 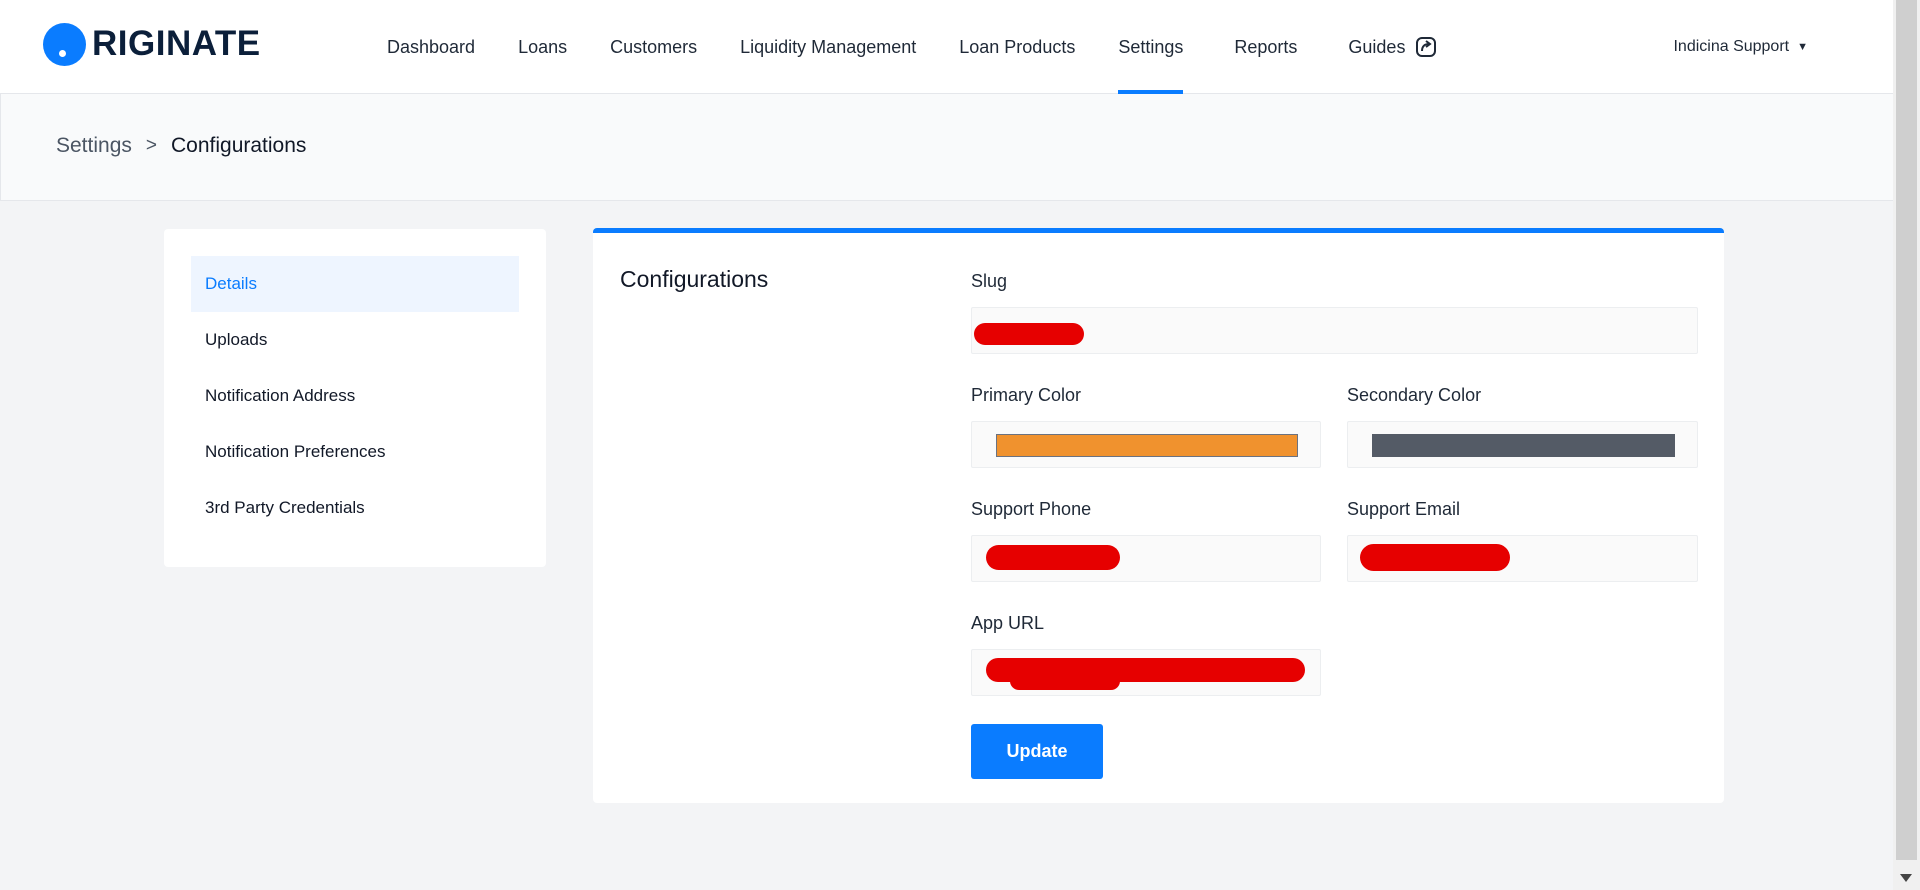 I want to click on side-item-label: Notification Address, so click(x=280, y=395).